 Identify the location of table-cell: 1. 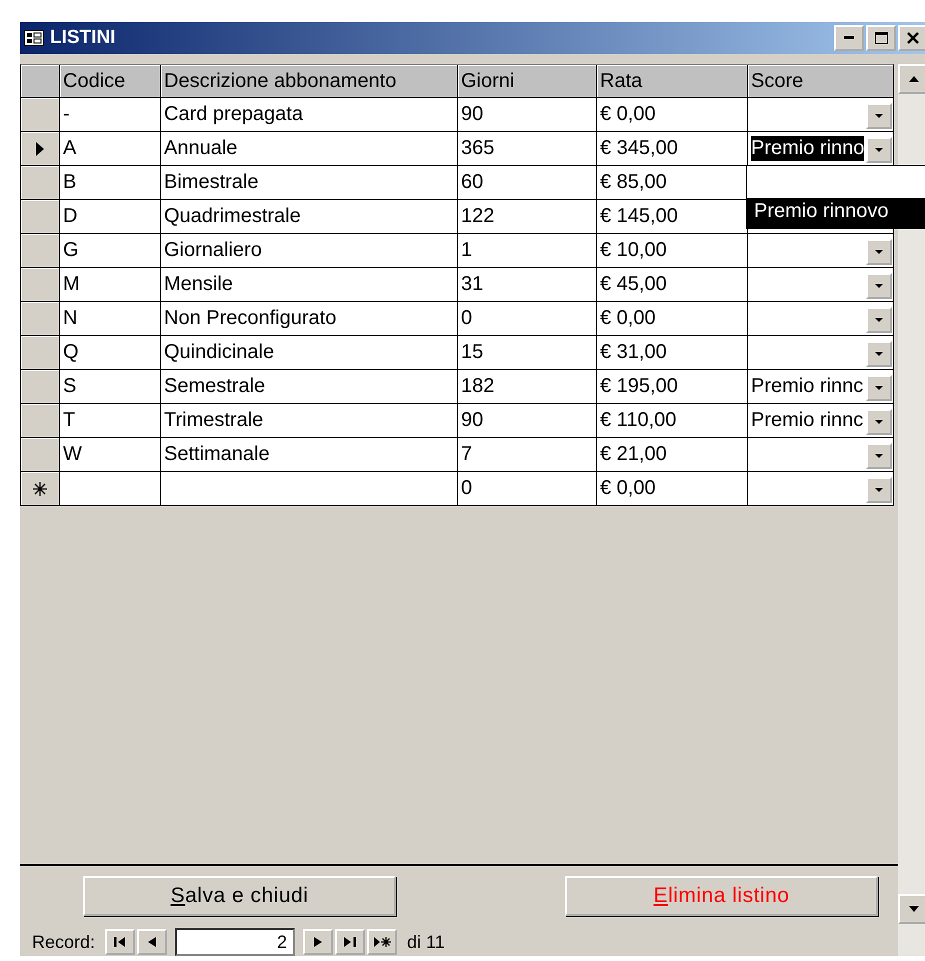
(527, 250).